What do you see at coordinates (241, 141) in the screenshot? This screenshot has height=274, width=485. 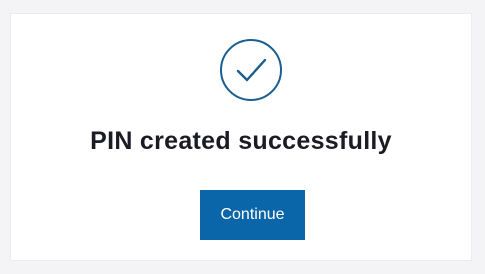 I see `success-title: PIN created successfully` at bounding box center [241, 141].